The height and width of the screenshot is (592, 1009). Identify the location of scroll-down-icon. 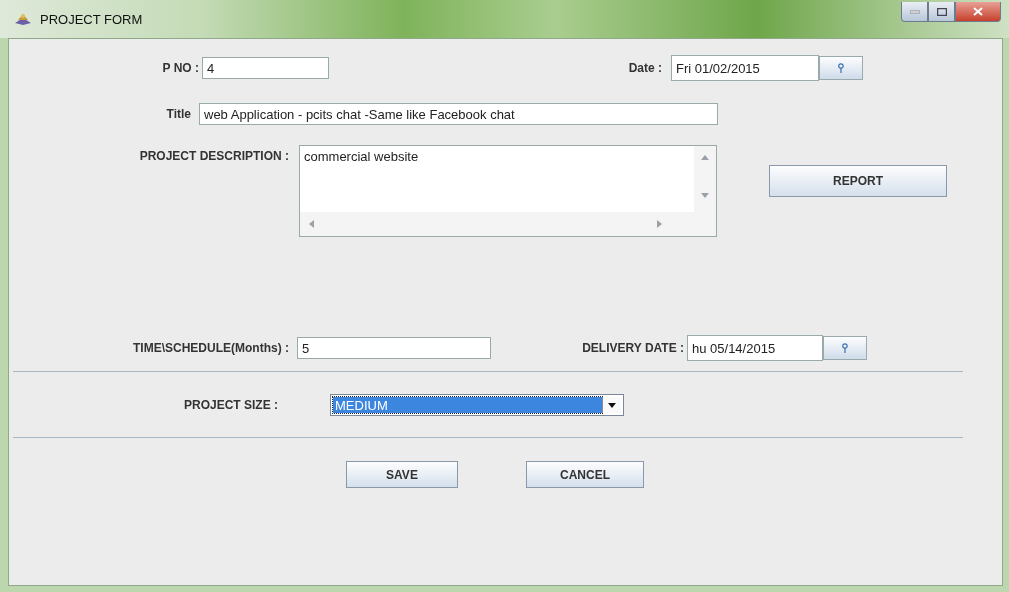
(705, 196).